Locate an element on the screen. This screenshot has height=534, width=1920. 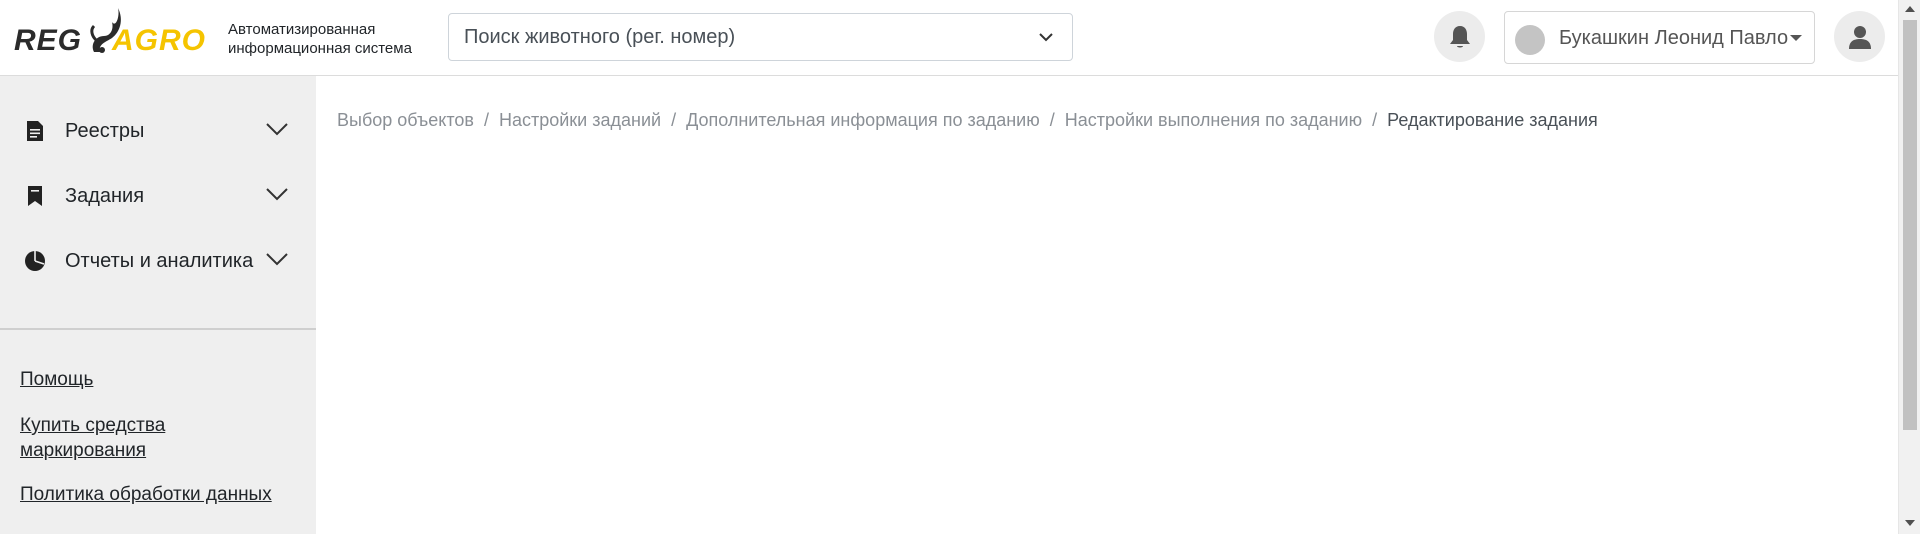
logo-agro-text: AGRO is located at coordinates (159, 40).